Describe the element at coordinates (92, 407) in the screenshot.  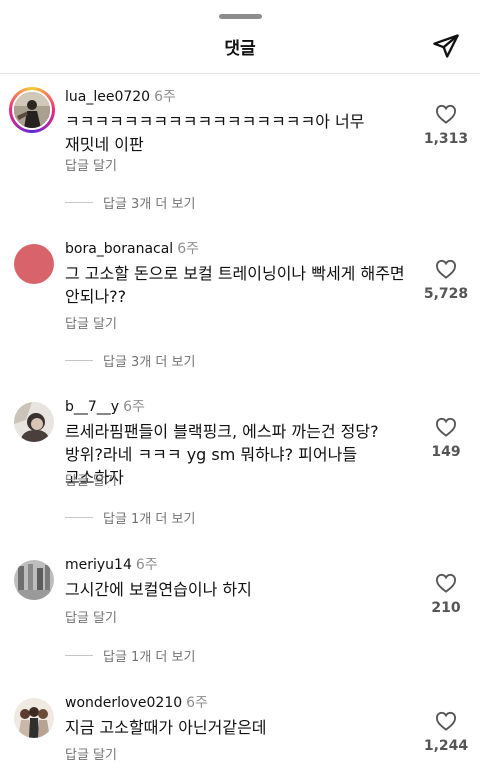
I see `comment-username: b__7__y` at that location.